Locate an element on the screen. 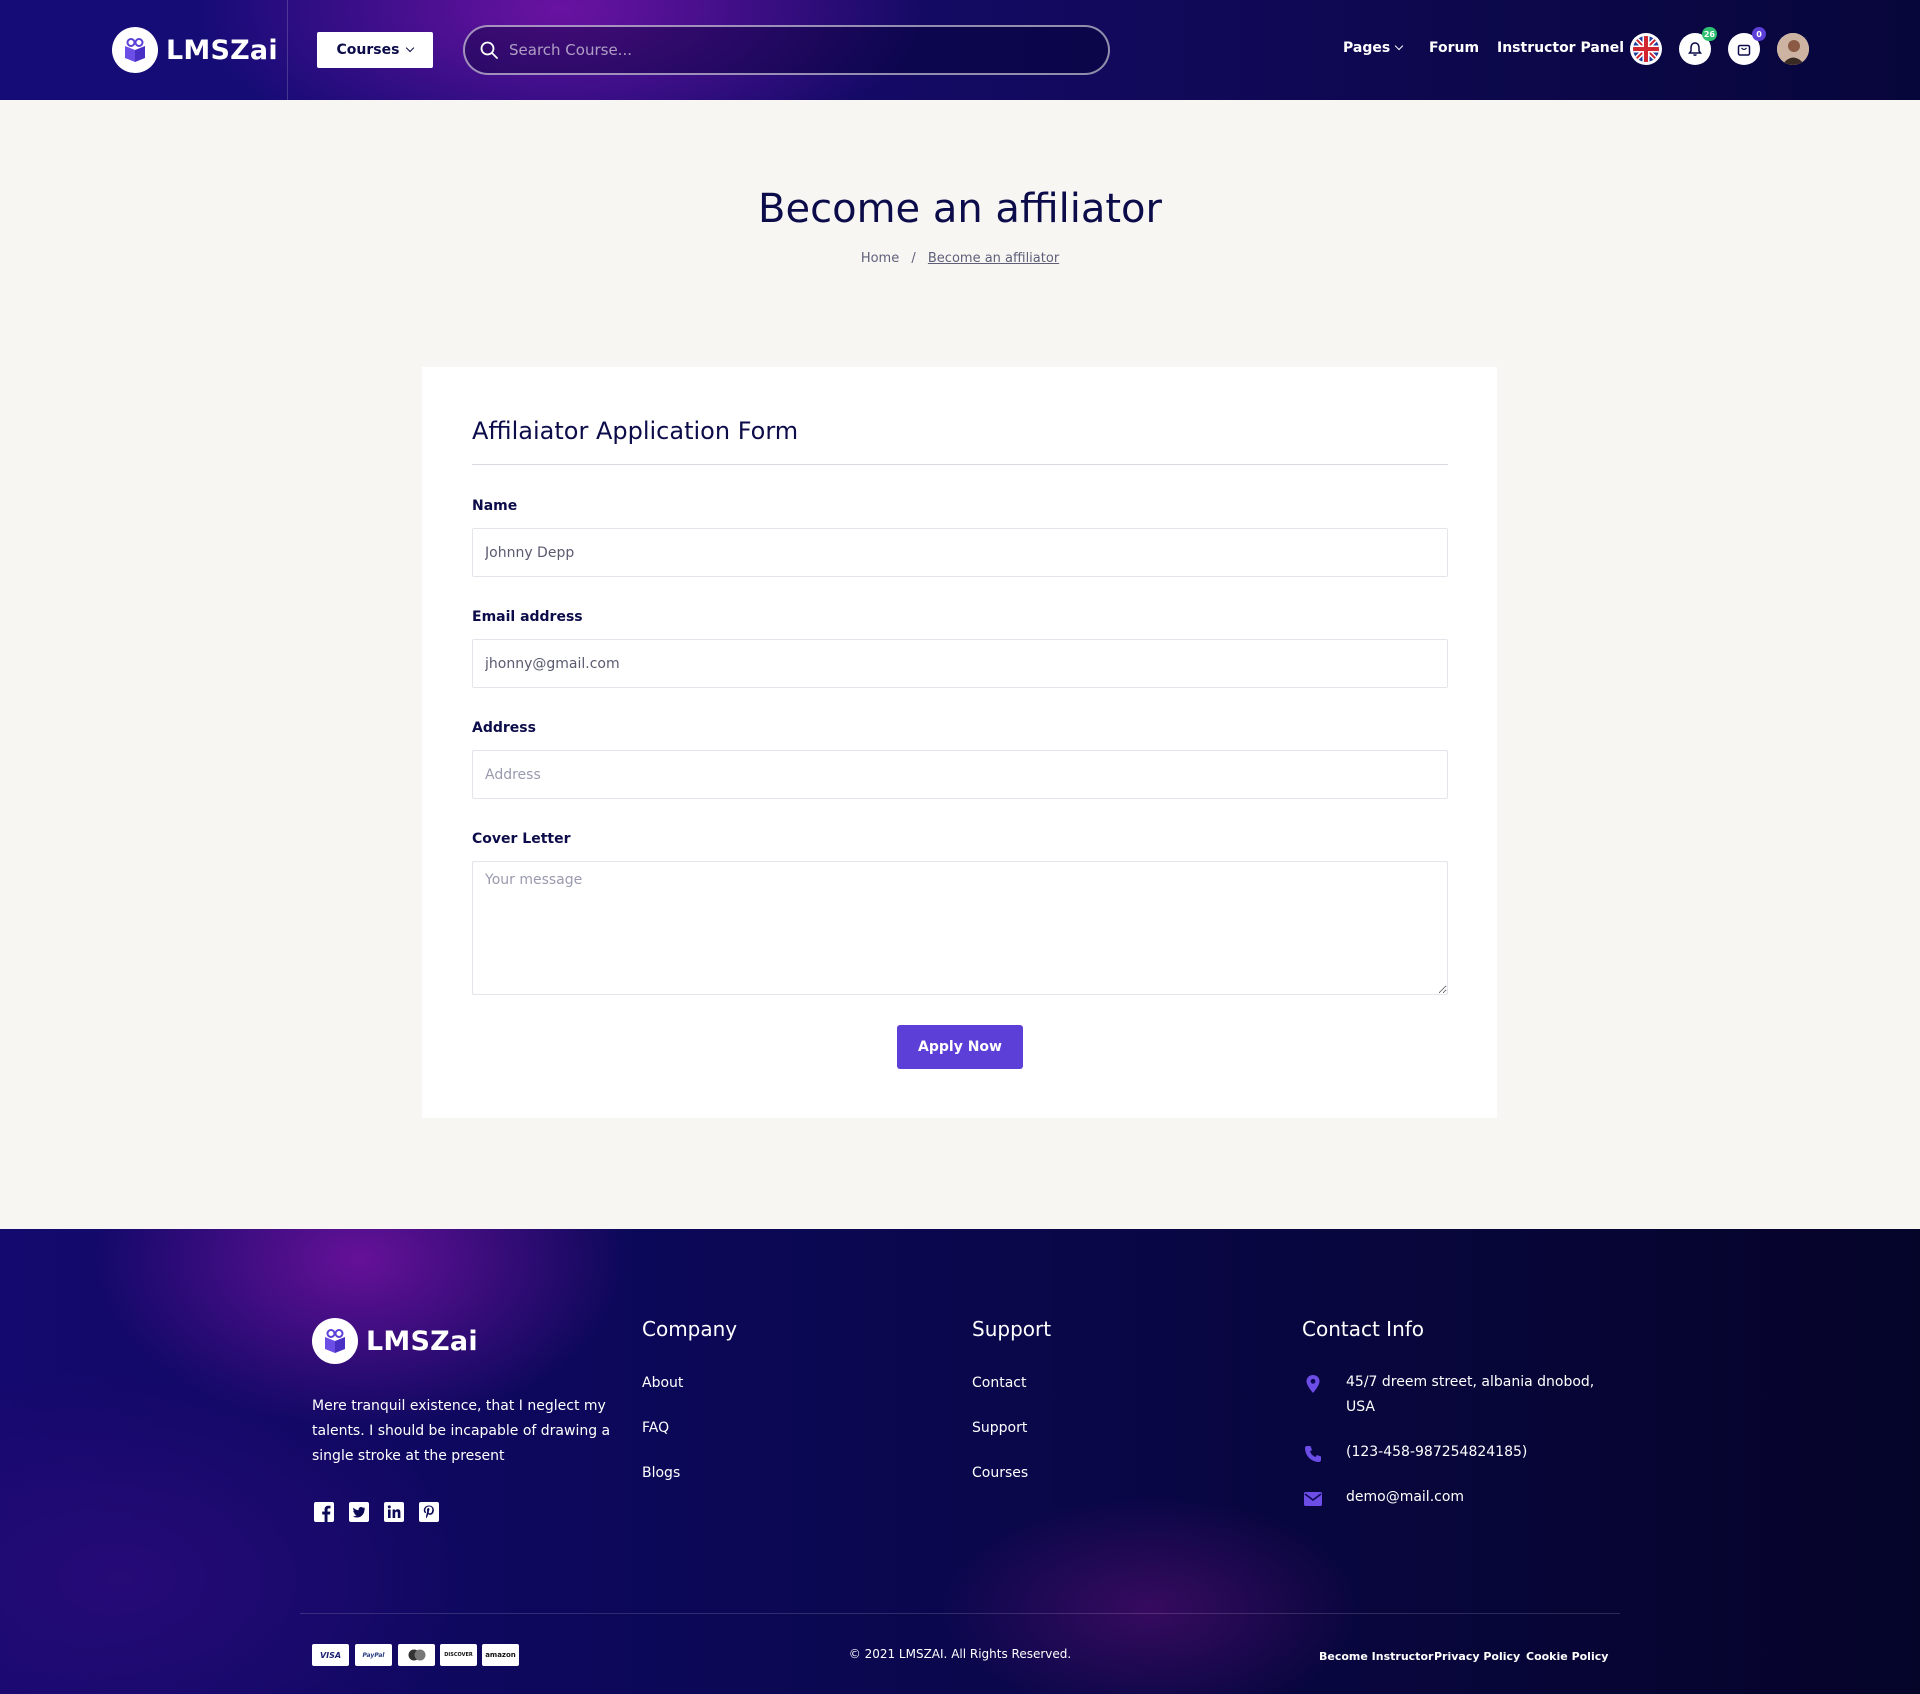  location-pin-icon is located at coordinates (1313, 1384).